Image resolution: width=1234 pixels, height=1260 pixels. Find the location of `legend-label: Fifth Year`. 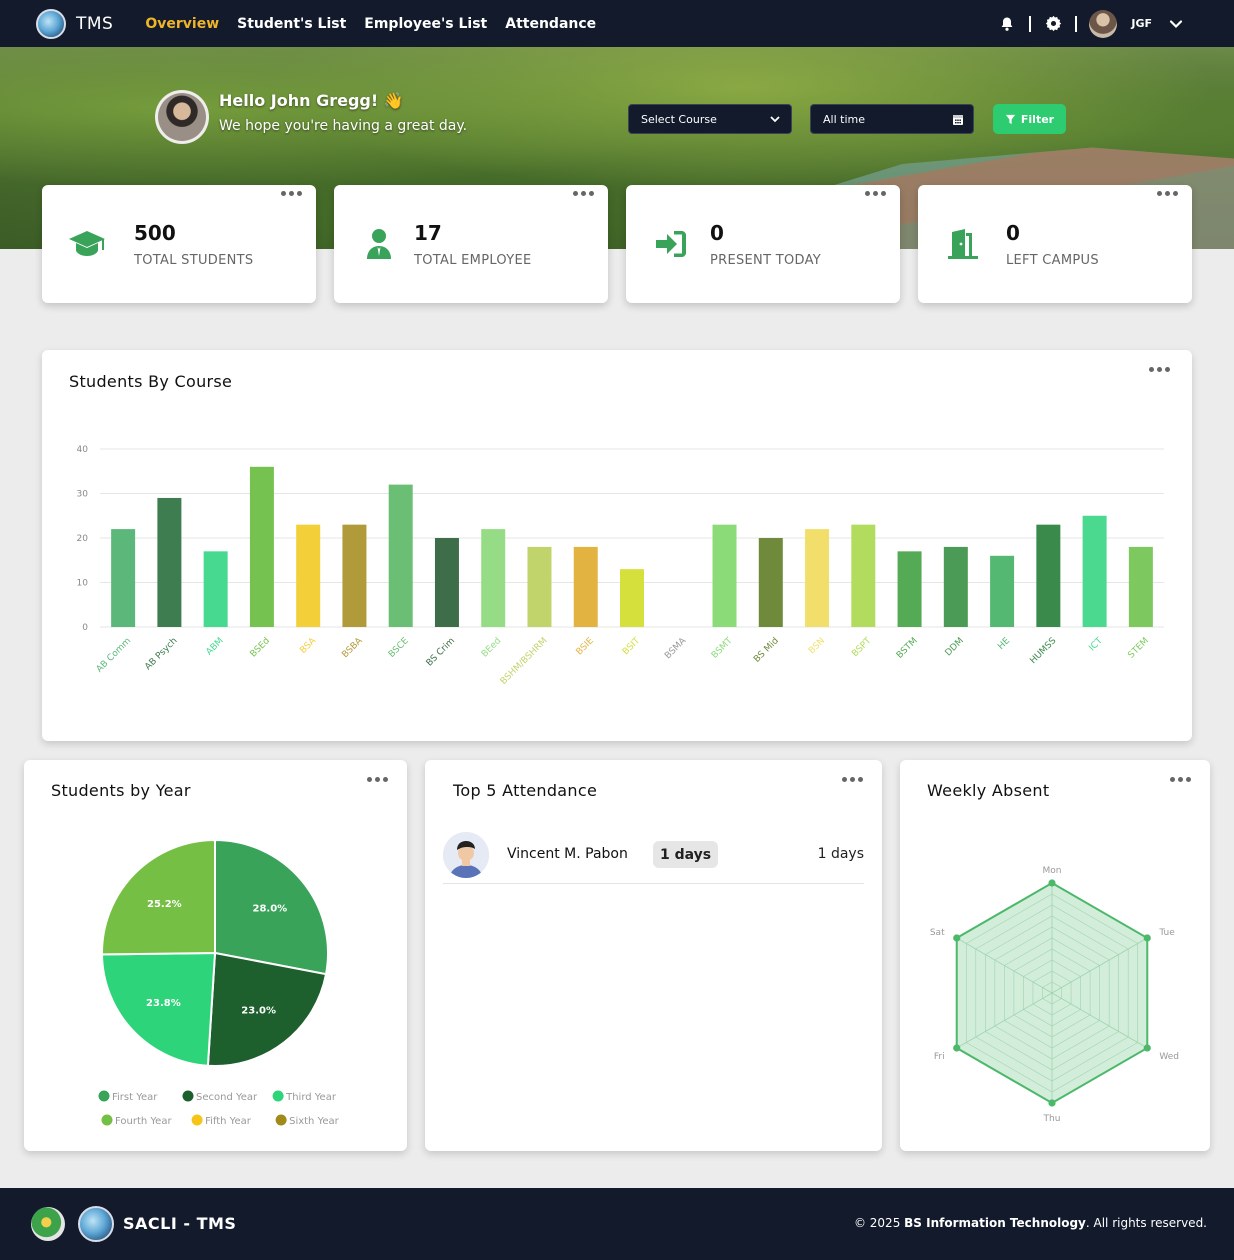

legend-label: Fifth Year is located at coordinates (228, 1121).